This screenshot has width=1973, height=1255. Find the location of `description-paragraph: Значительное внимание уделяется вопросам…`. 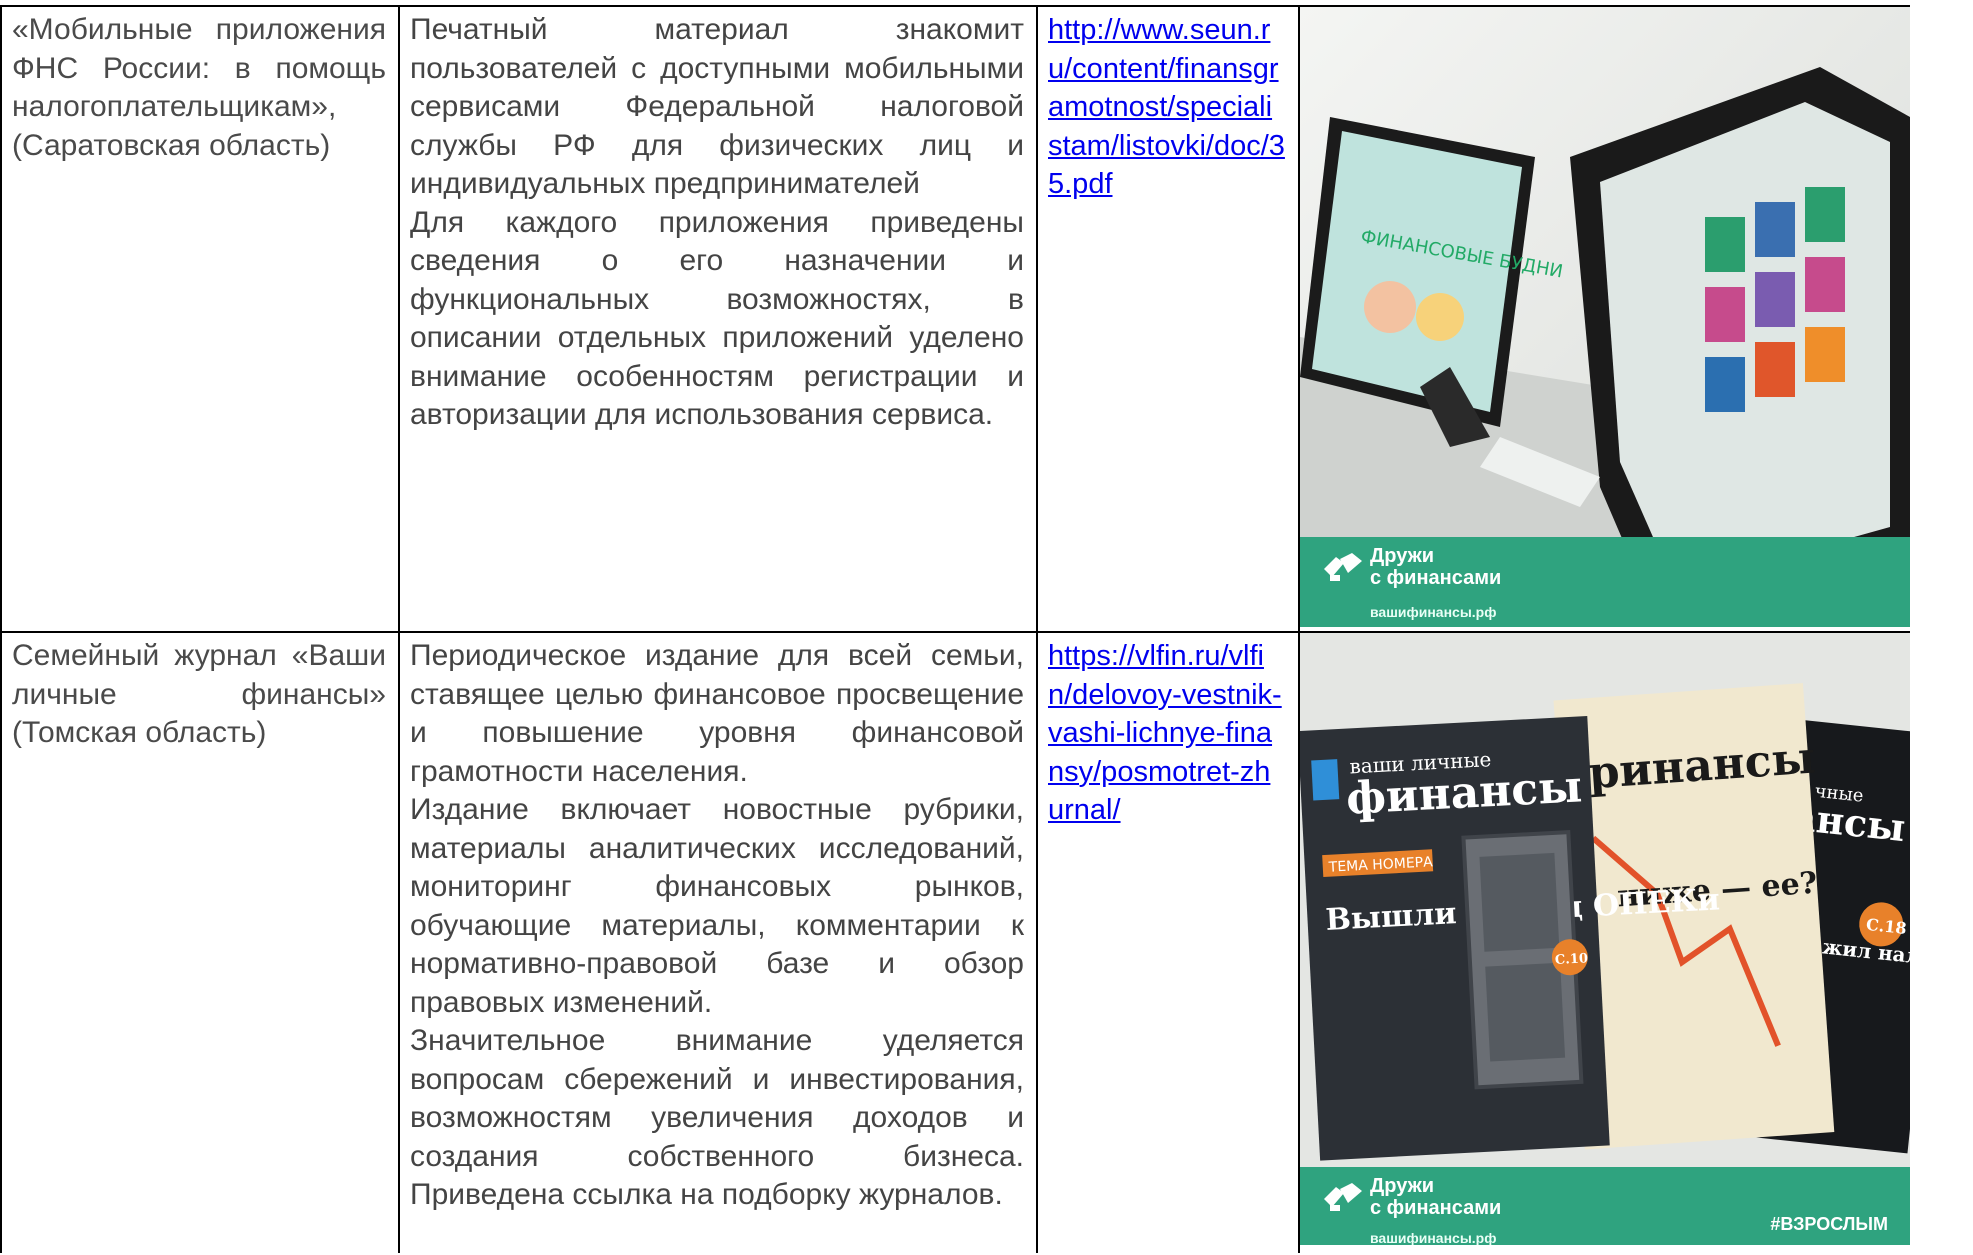

description-paragraph: Значительное внимание уделяется вопросам… is located at coordinates (717, 1117).